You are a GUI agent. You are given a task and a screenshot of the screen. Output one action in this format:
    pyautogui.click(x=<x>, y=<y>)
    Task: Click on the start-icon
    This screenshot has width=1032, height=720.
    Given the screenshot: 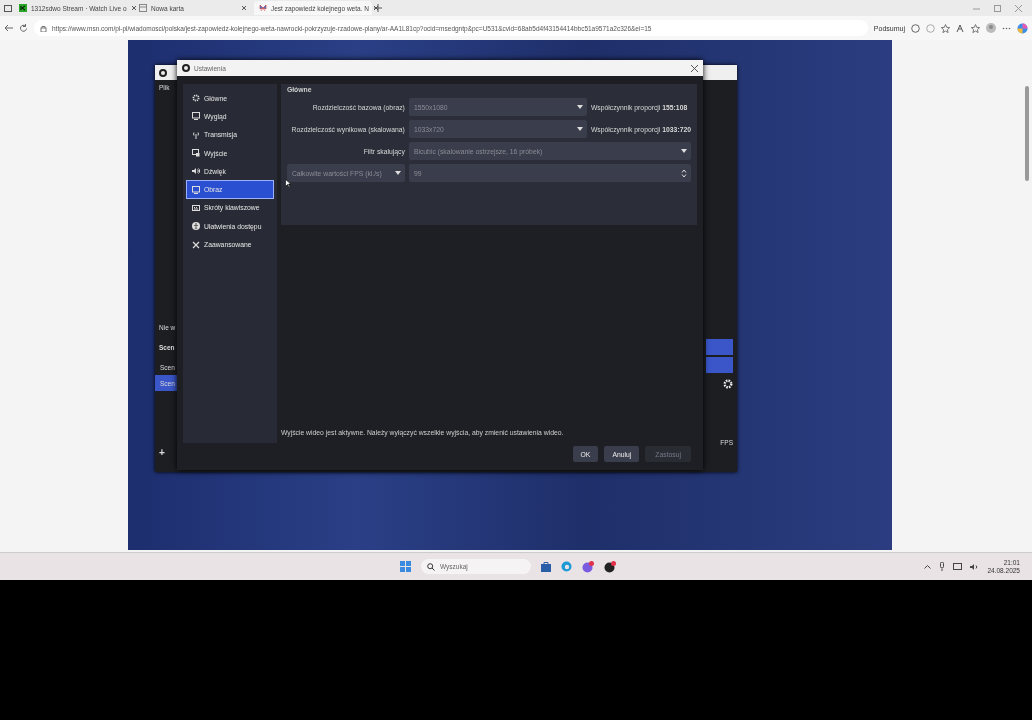 What is the action you would take?
    pyautogui.click(x=405, y=566)
    